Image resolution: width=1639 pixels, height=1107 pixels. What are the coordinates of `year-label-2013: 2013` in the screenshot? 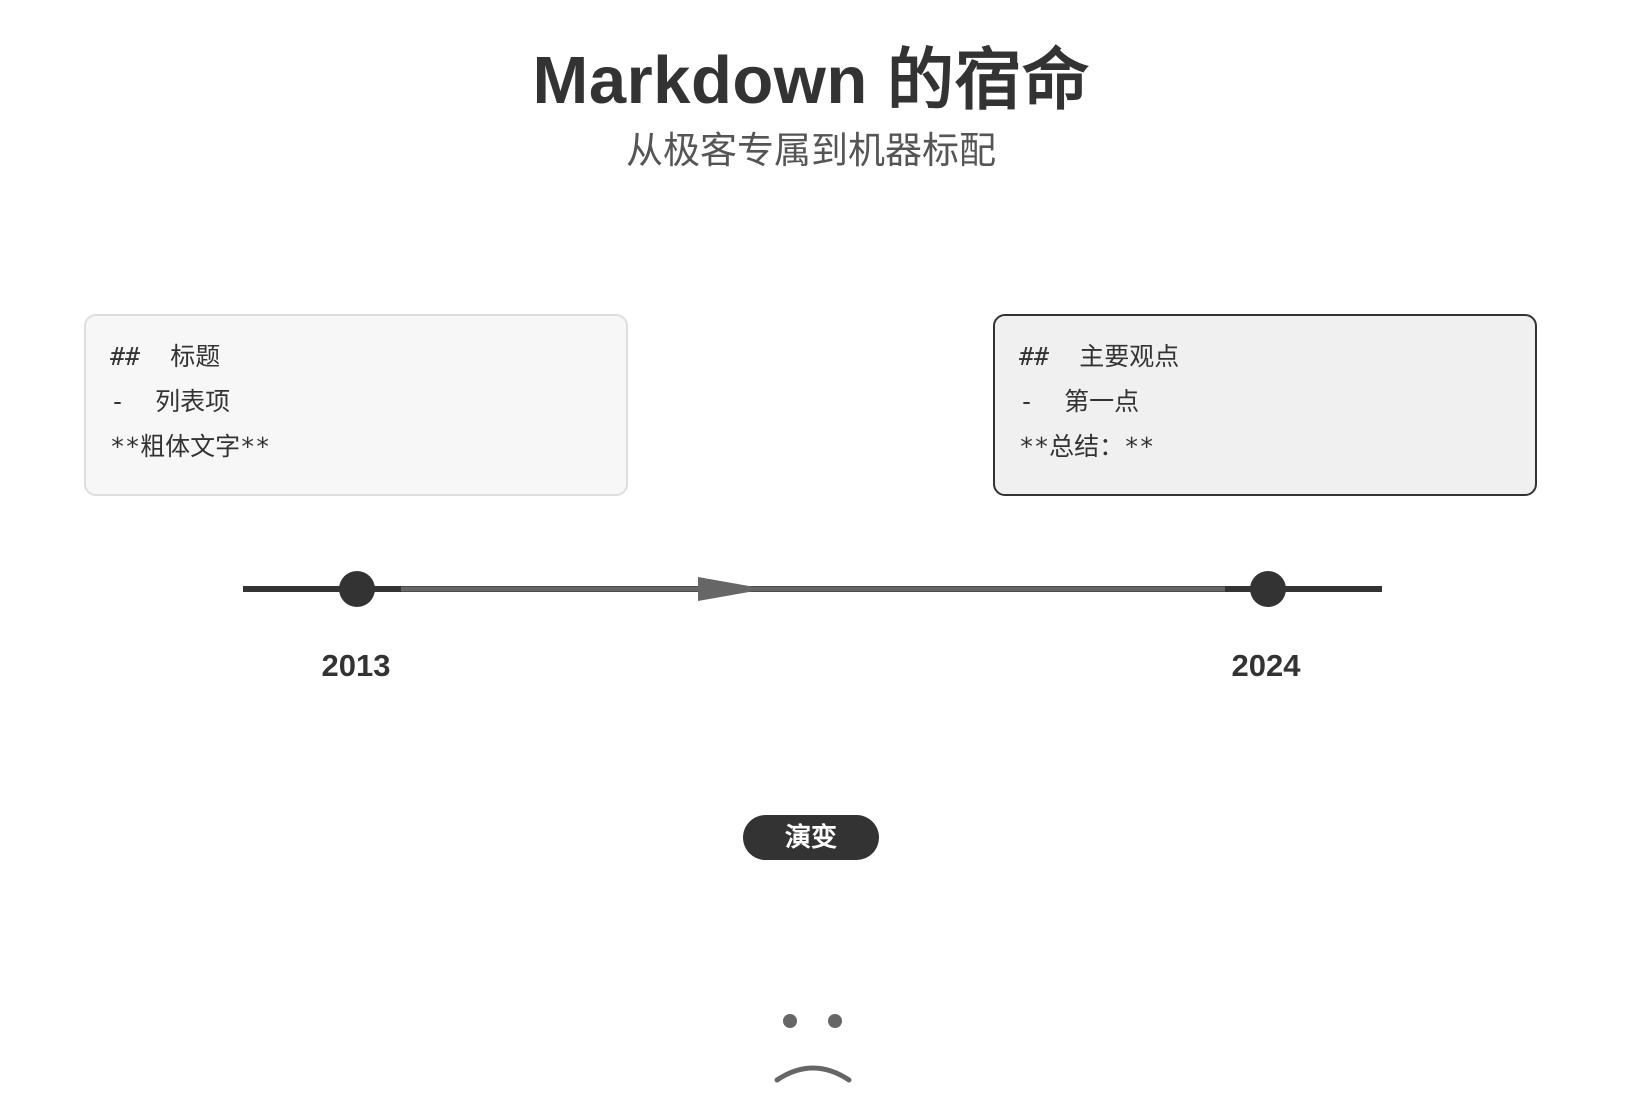 It's located at (356, 665).